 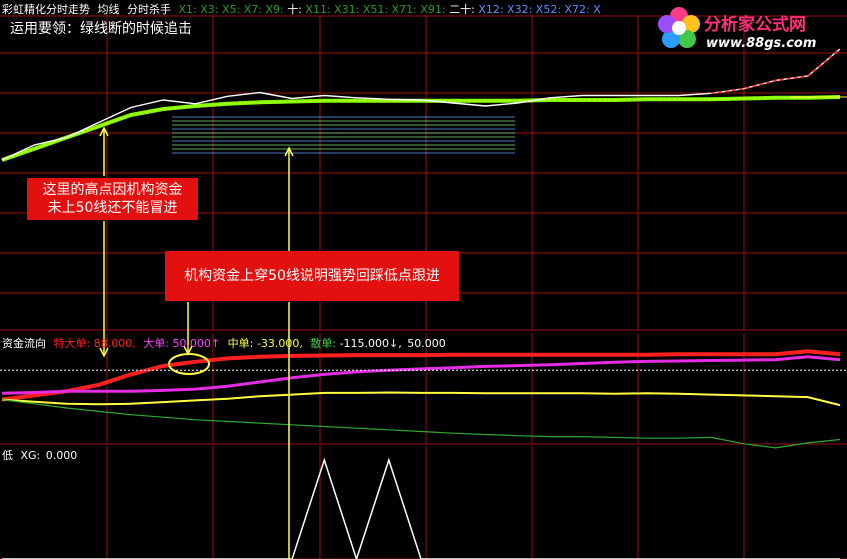 I want to click on xg-value: 0.000, so click(x=61, y=455).